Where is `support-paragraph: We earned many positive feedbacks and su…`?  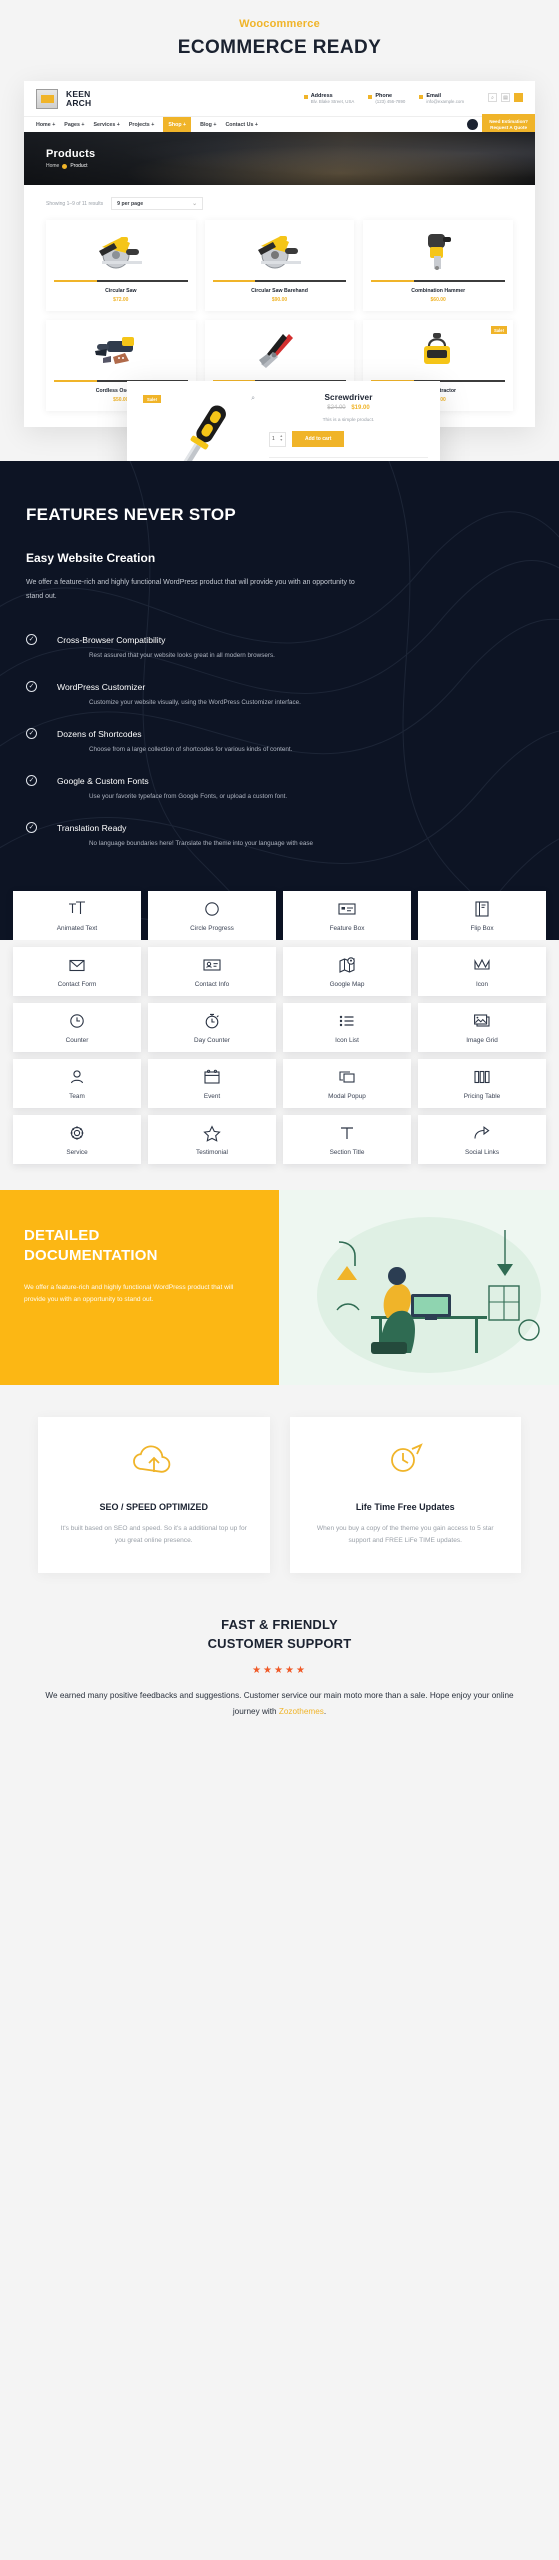 support-paragraph: We earned many positive feedbacks and su… is located at coordinates (279, 1704).